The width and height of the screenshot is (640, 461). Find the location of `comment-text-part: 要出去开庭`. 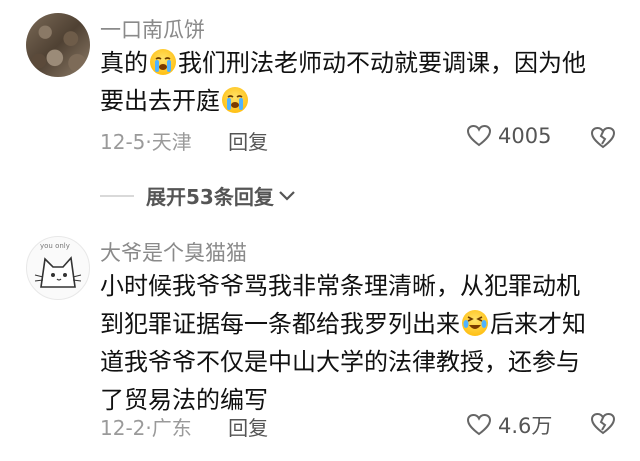

comment-text-part: 要出去开庭 is located at coordinates (160, 101).